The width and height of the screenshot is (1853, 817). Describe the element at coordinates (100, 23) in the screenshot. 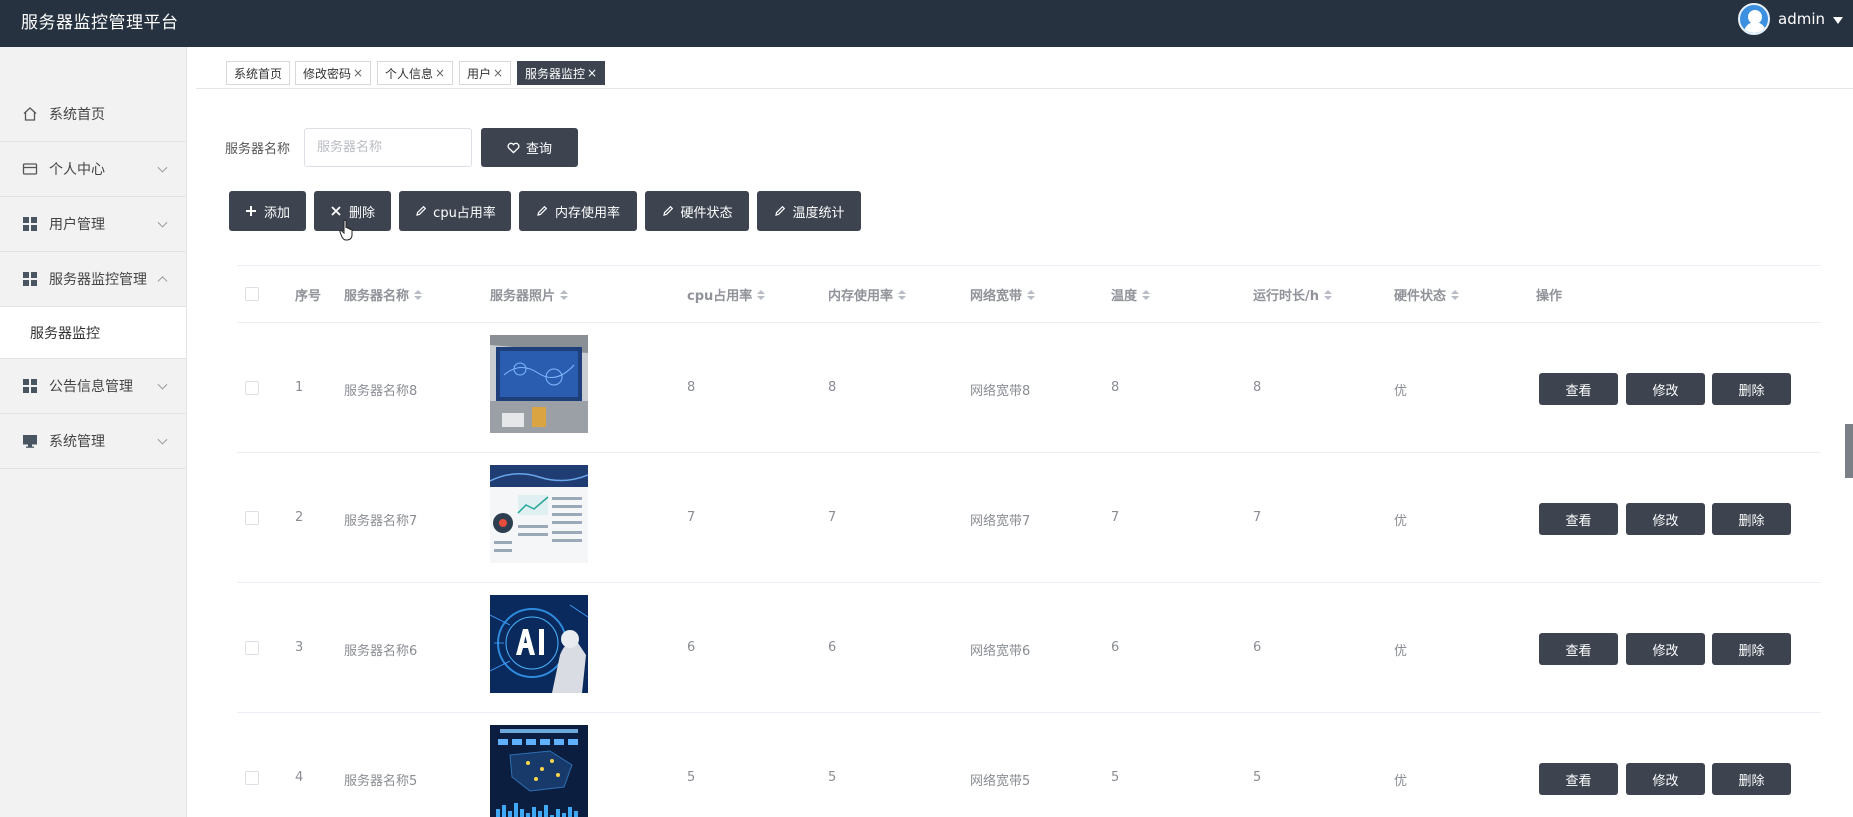

I see `app-title: 服务器监控管理平台` at that location.